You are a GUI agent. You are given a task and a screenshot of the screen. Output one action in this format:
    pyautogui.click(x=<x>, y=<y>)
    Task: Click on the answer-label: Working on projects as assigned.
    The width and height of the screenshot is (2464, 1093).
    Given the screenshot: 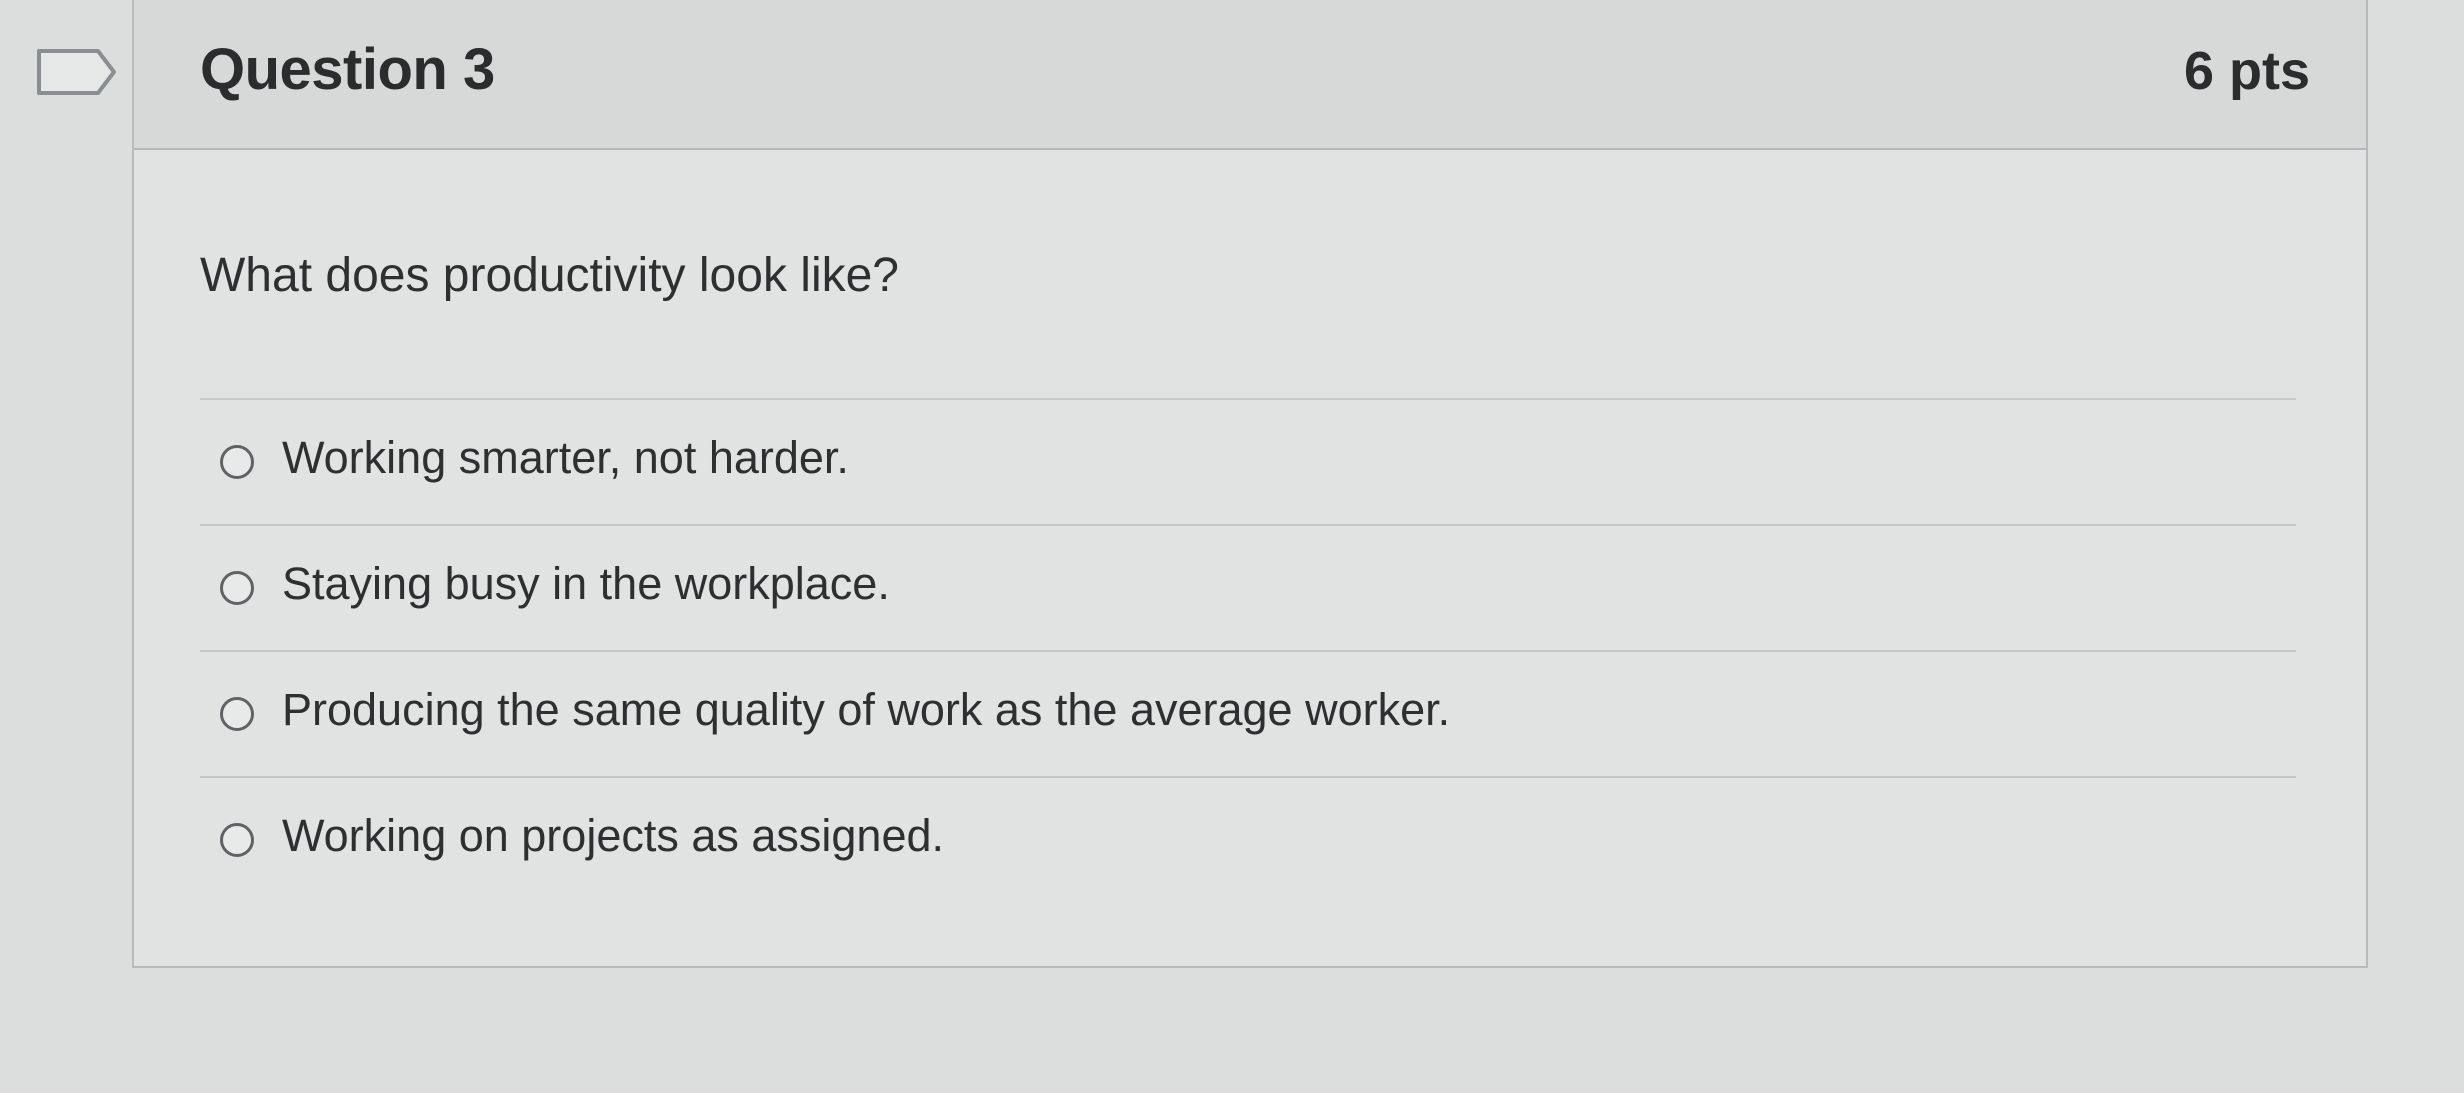 What is the action you would take?
    pyautogui.click(x=613, y=836)
    